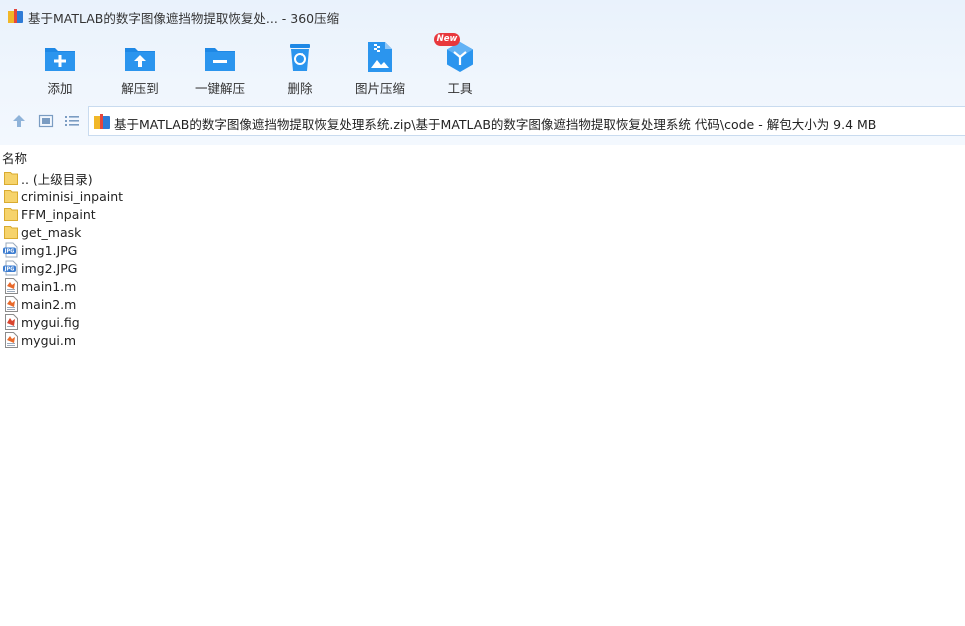 Image resolution: width=965 pixels, height=626 pixels. What do you see at coordinates (15, 16) in the screenshot?
I see `archive-app-icon` at bounding box center [15, 16].